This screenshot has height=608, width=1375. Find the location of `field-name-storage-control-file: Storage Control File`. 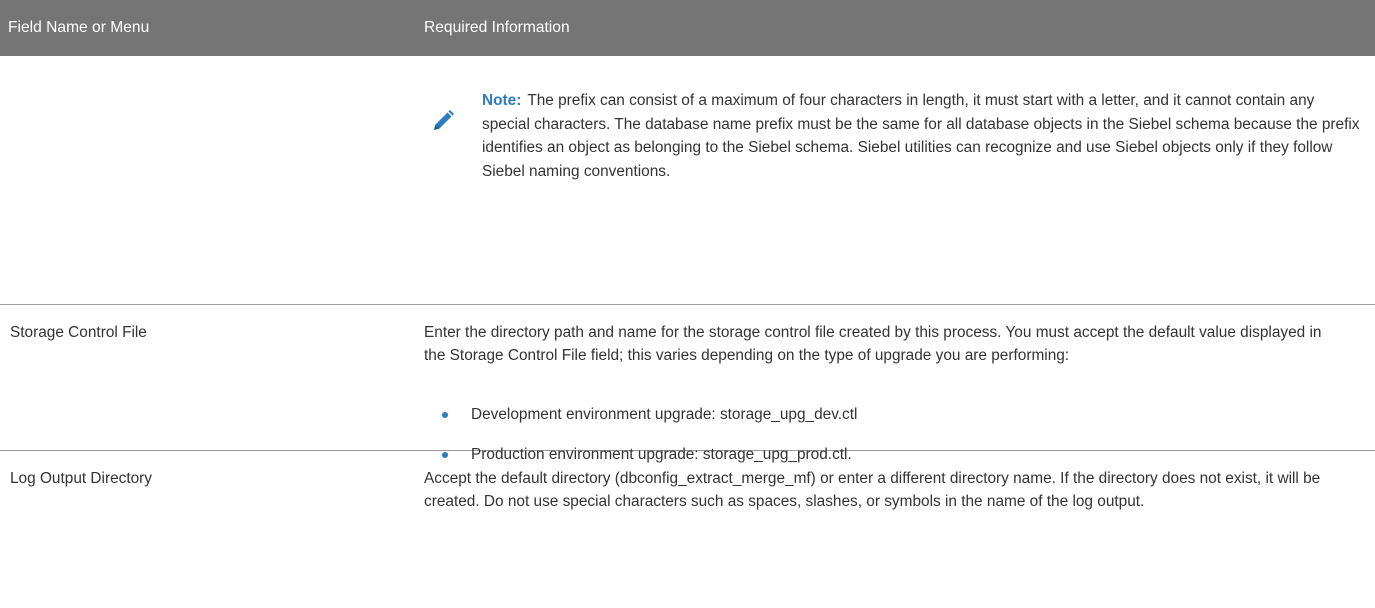

field-name-storage-control-file: Storage Control File is located at coordinates (78, 332).